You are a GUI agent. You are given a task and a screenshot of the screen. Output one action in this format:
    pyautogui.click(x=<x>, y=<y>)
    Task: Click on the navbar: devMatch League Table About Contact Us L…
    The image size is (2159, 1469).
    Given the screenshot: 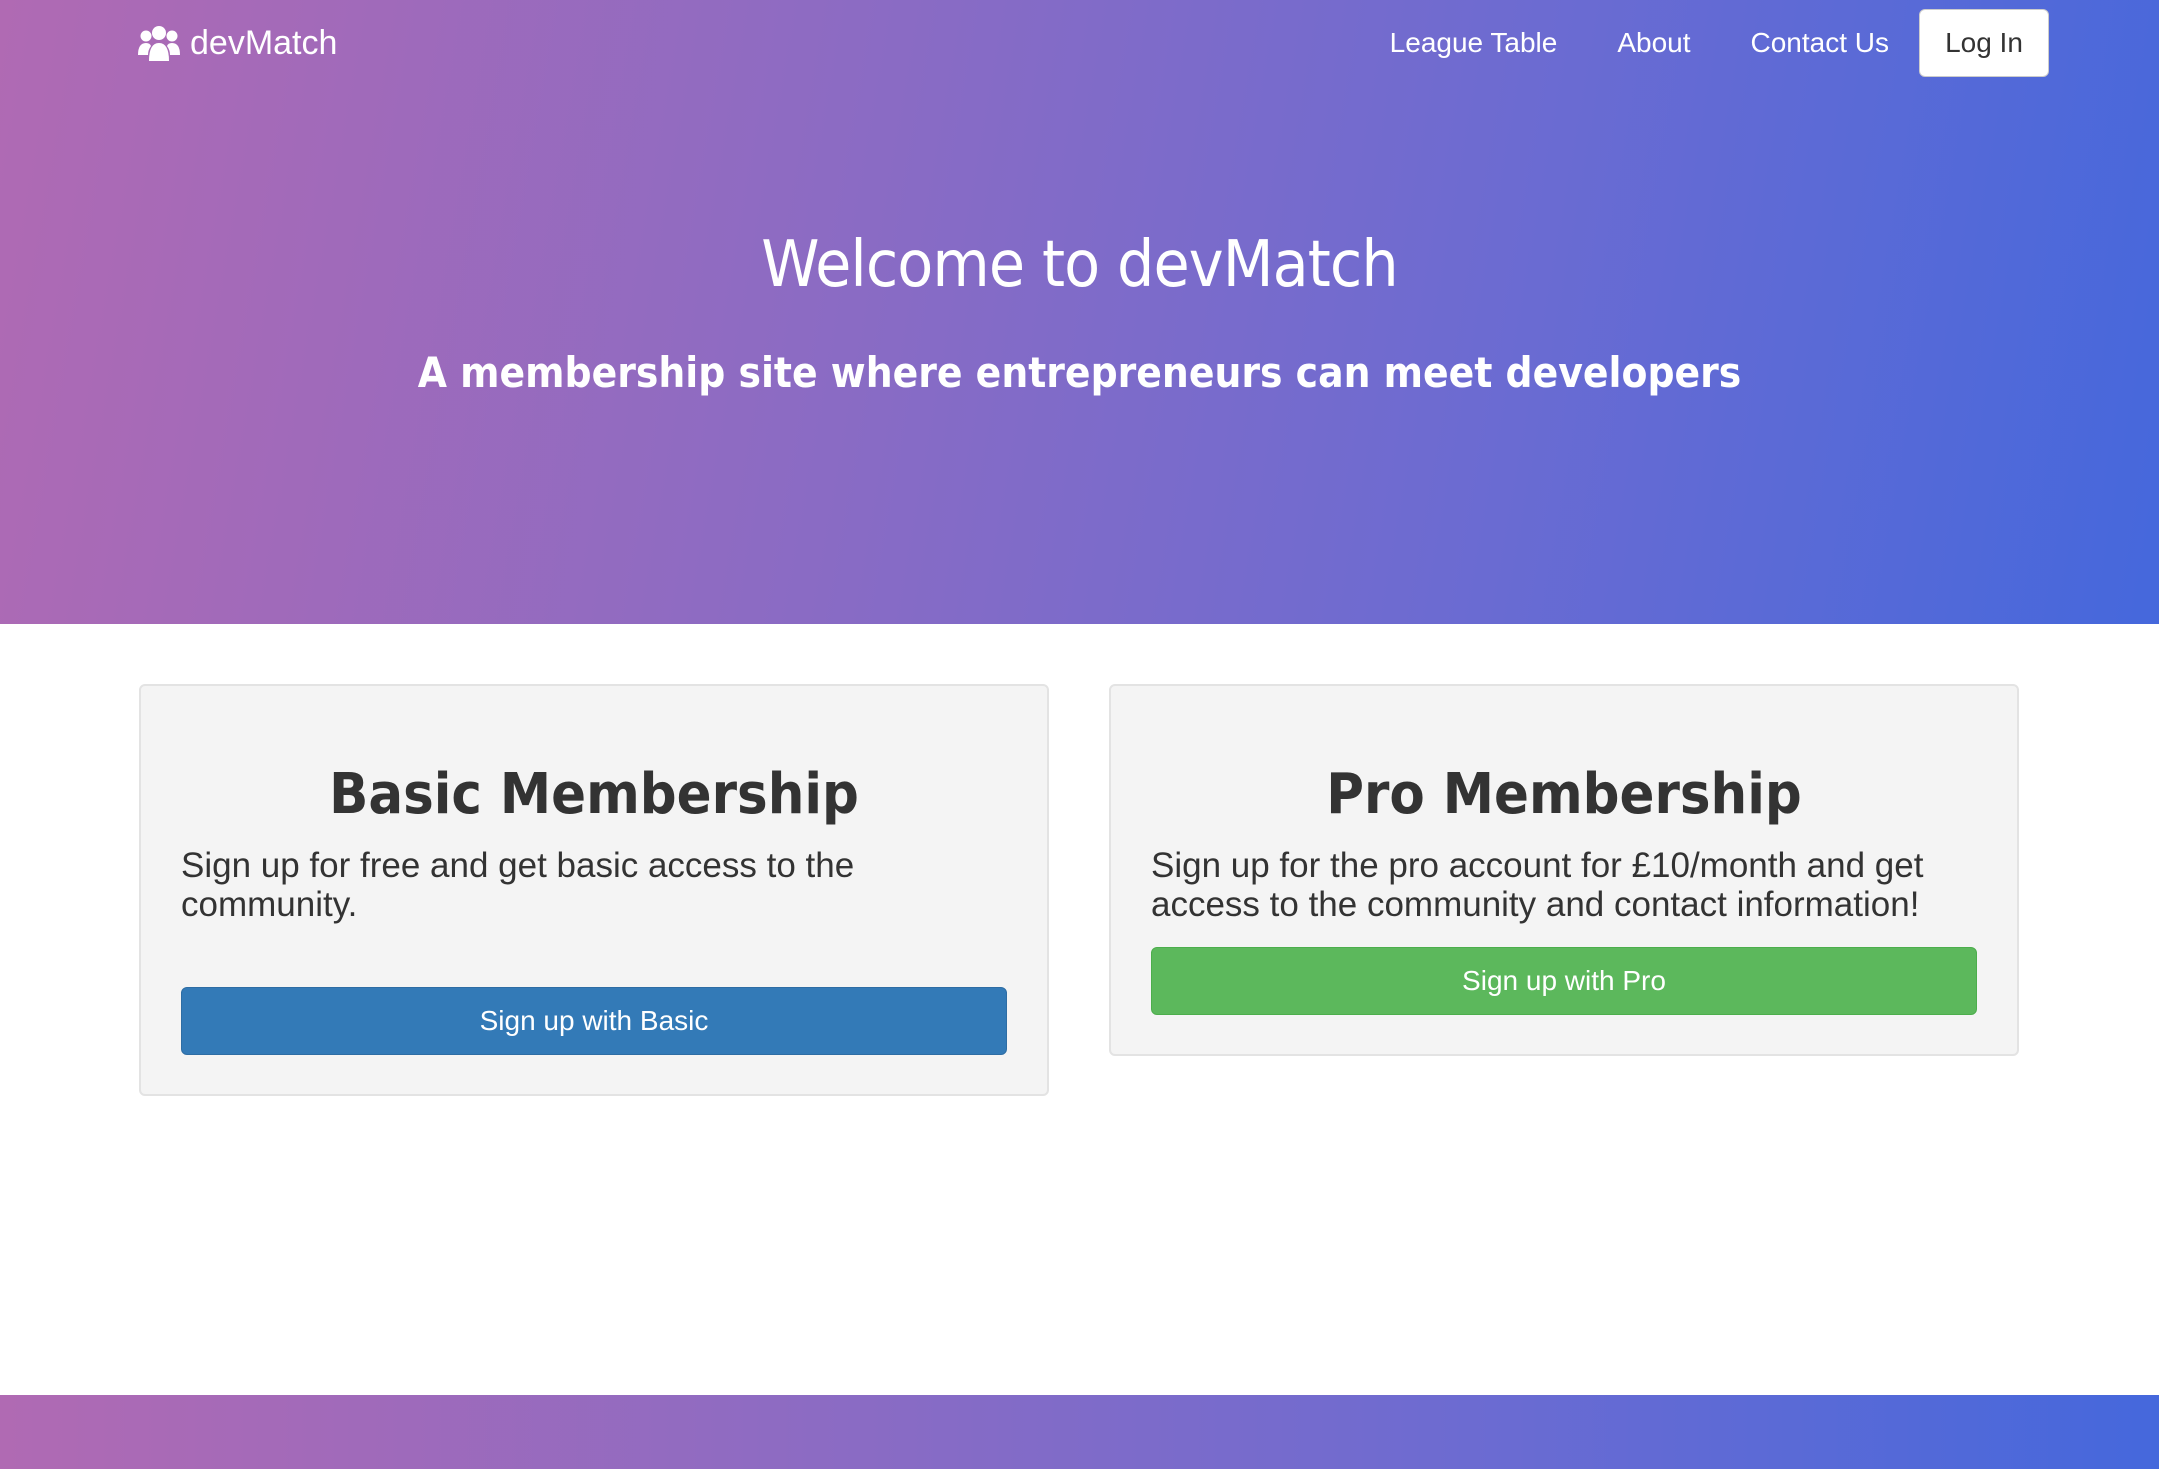 What is the action you would take?
    pyautogui.click(x=1079, y=43)
    